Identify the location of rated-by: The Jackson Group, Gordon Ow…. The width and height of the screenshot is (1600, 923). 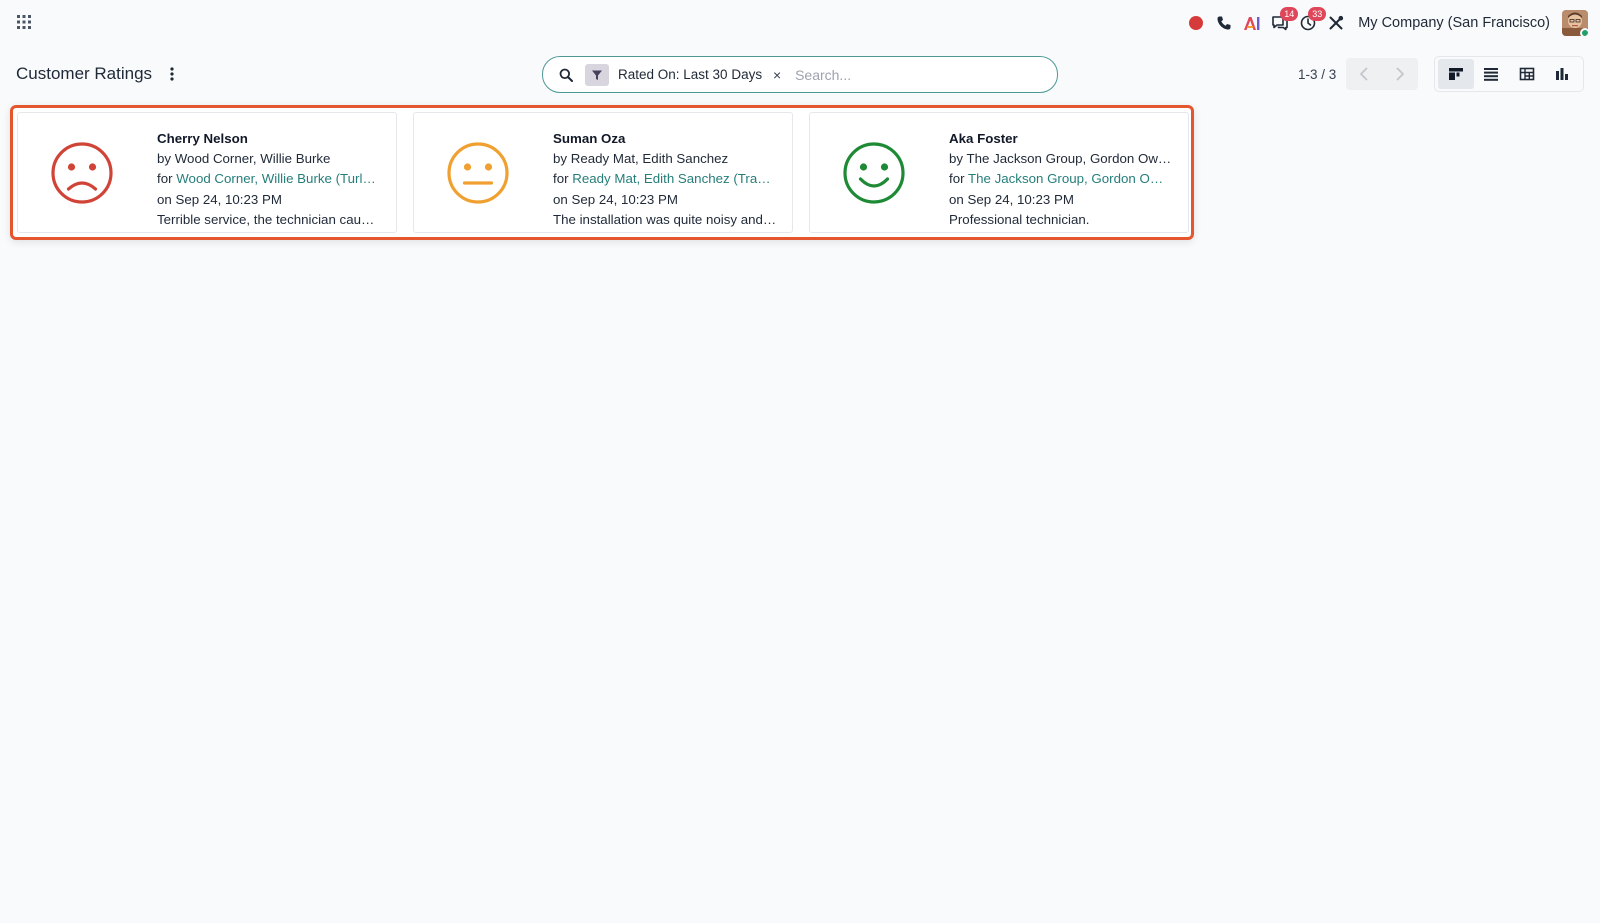
(1069, 159).